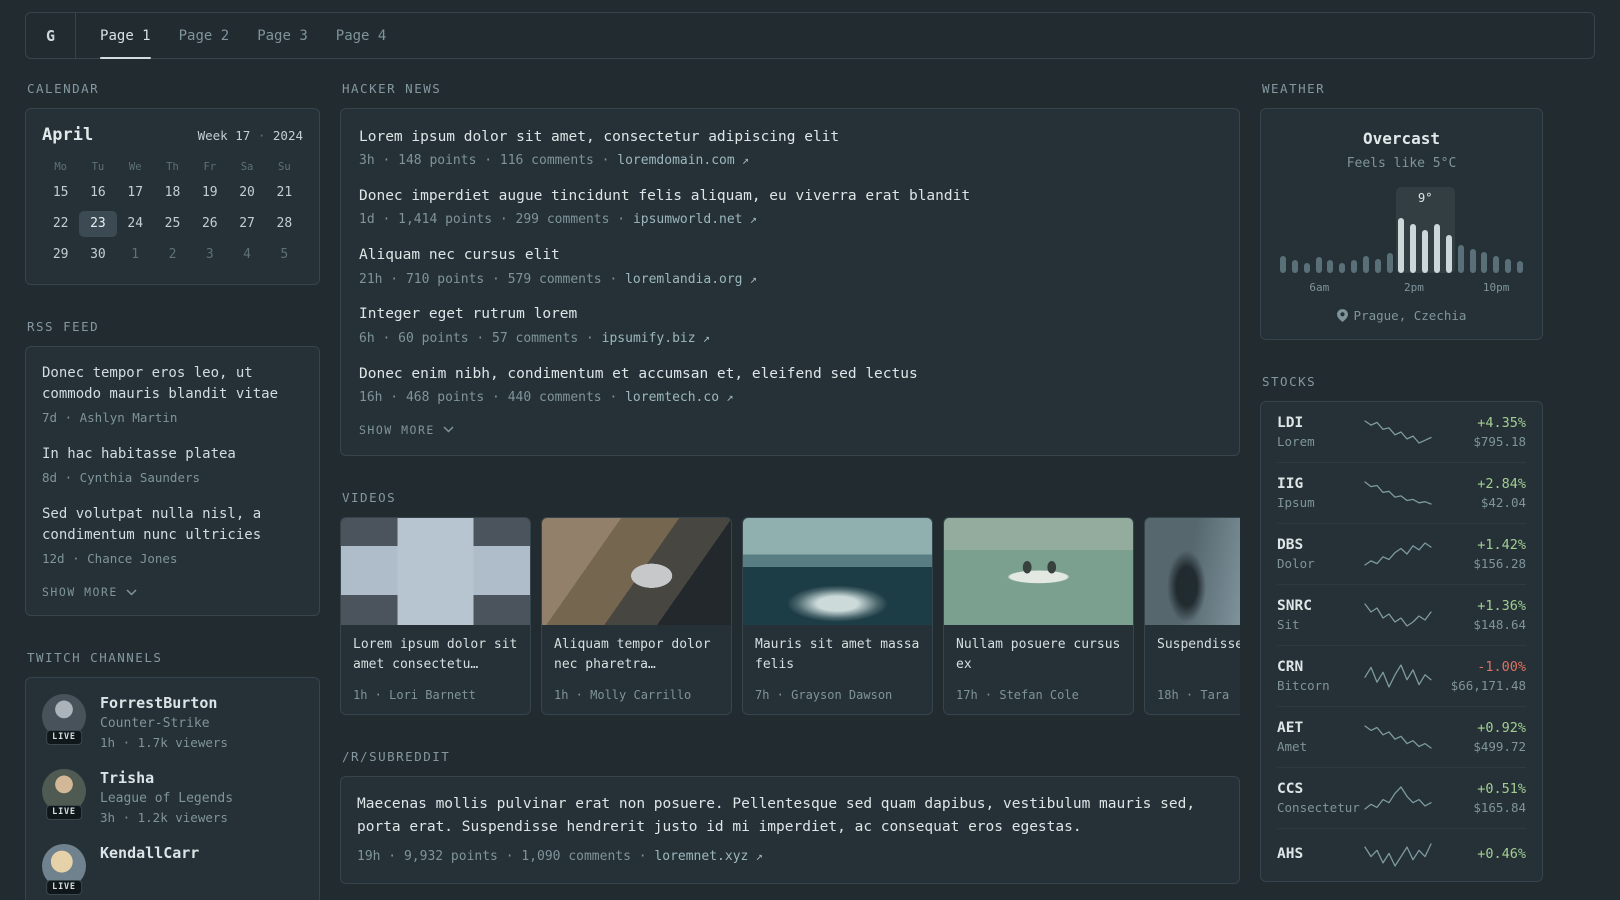 This screenshot has height=900, width=1620. I want to click on section-title-subreddit: /R/SUBREDDIT, so click(396, 756).